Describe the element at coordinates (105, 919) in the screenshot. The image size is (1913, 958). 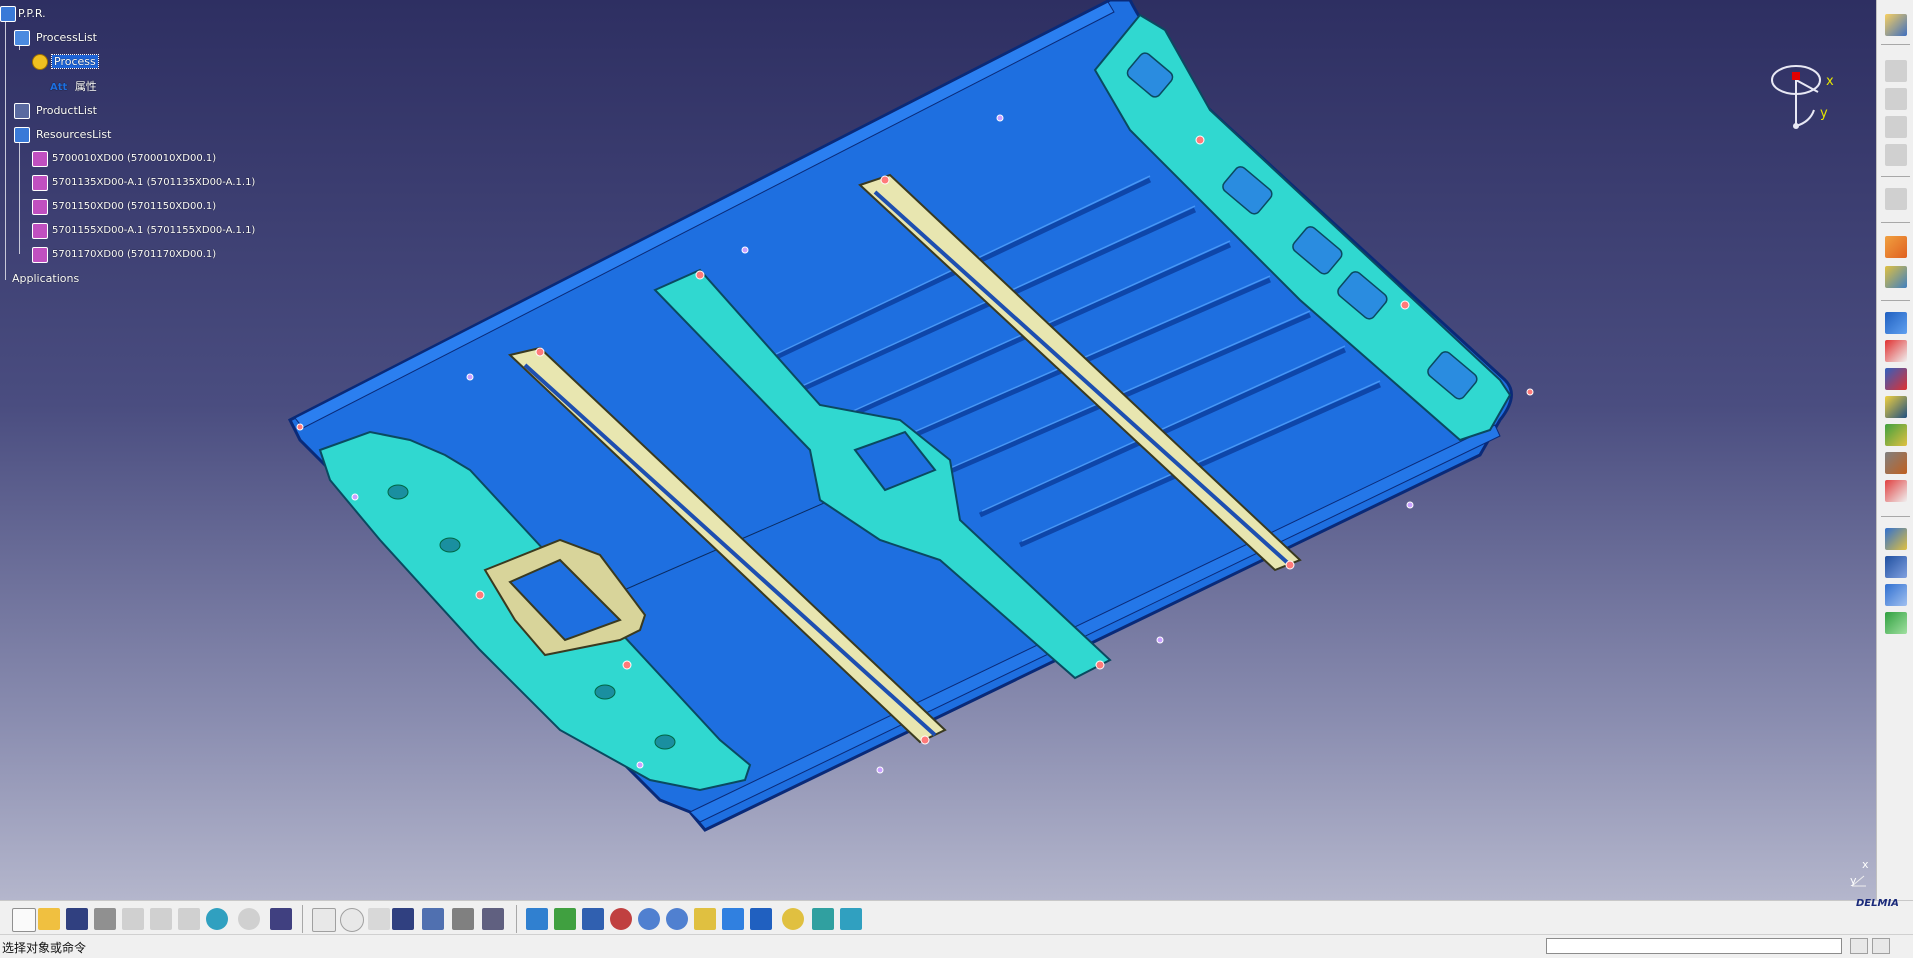
I see `print-icon` at that location.